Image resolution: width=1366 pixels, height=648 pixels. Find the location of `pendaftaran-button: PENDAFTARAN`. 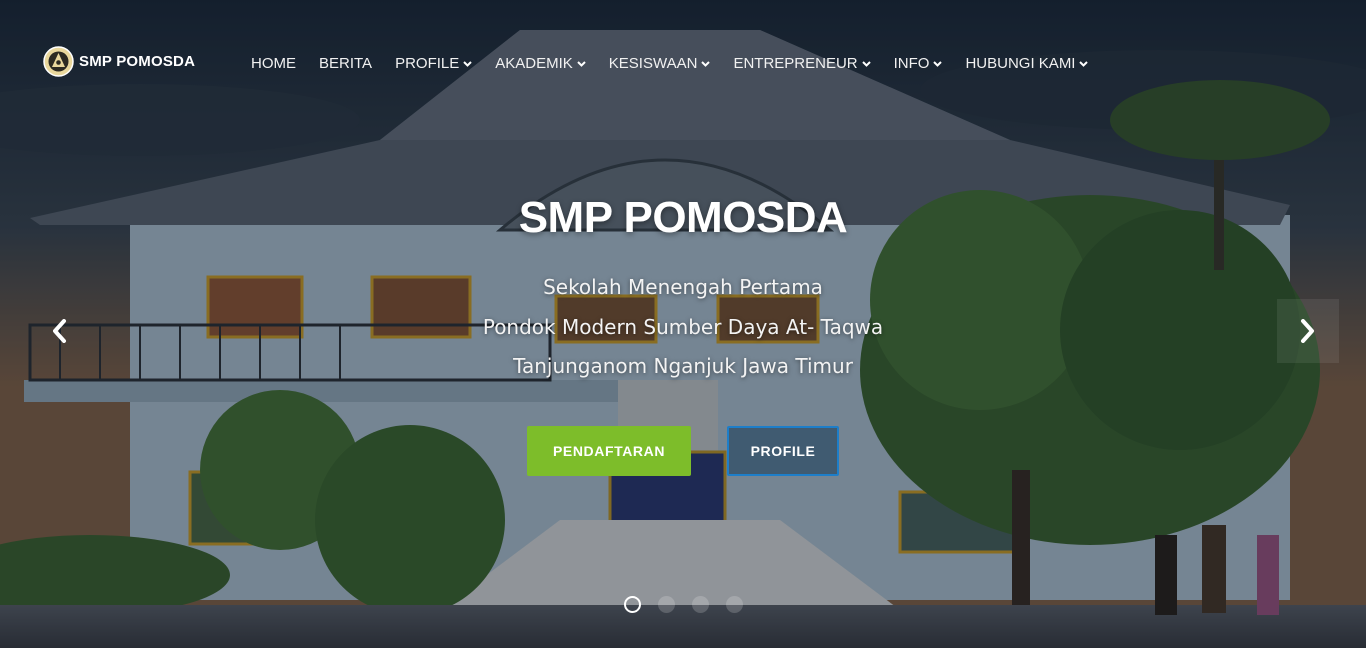

pendaftaran-button: PENDAFTARAN is located at coordinates (609, 451).